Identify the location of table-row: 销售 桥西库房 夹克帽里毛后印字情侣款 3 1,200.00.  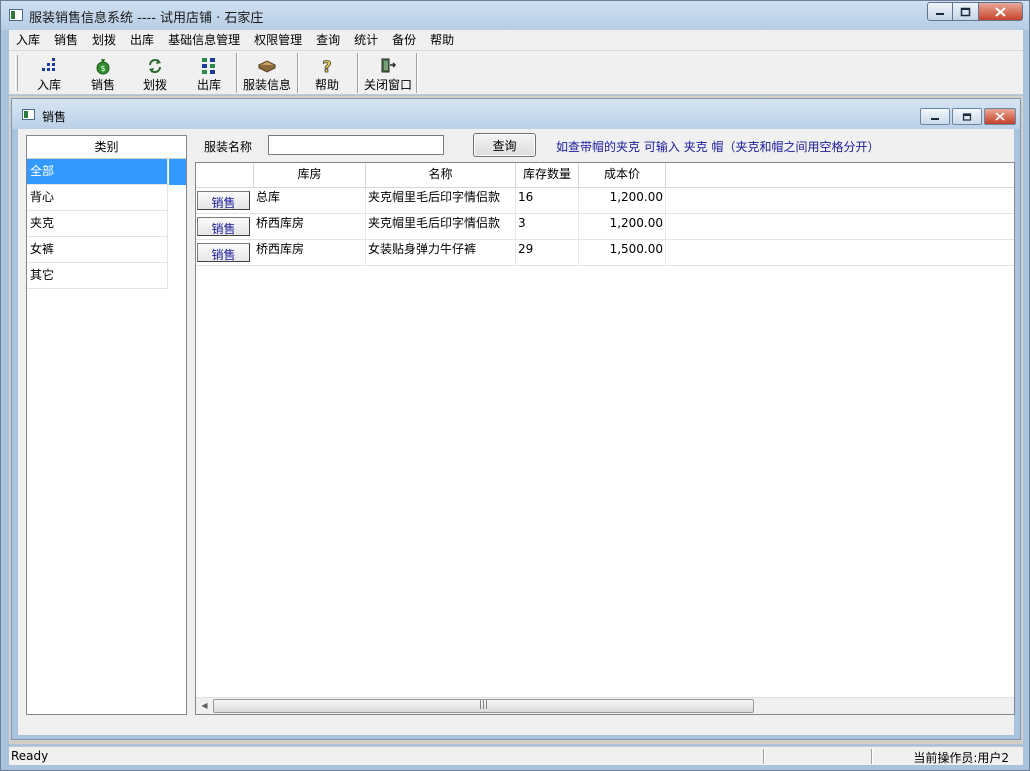
(605, 227).